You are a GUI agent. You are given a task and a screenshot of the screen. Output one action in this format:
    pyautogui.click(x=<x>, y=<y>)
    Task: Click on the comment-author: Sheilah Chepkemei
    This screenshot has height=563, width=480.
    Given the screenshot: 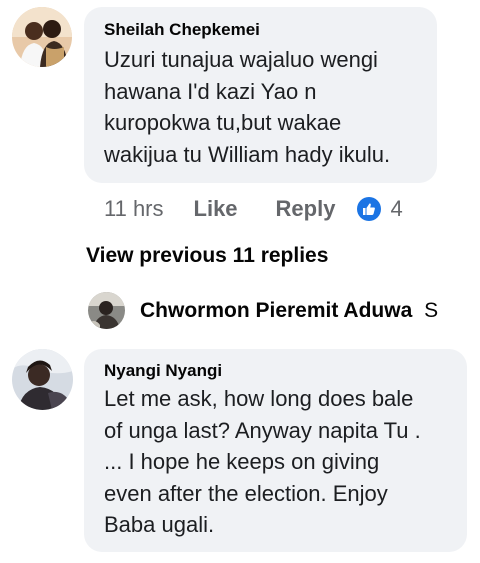 What is the action you would take?
    pyautogui.click(x=182, y=30)
    